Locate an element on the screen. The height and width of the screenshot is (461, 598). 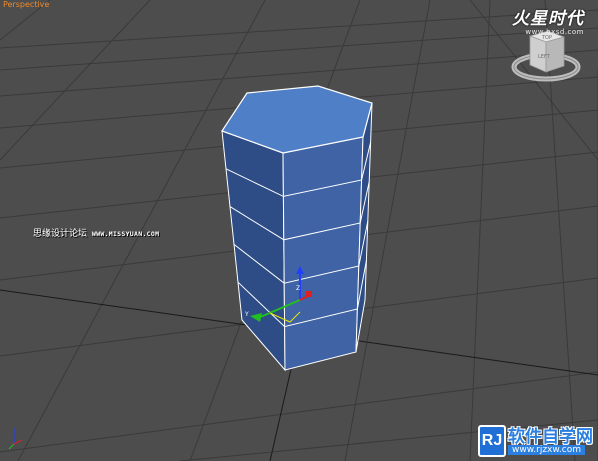
gizmo-y-label: Y is located at coordinates (246, 314).